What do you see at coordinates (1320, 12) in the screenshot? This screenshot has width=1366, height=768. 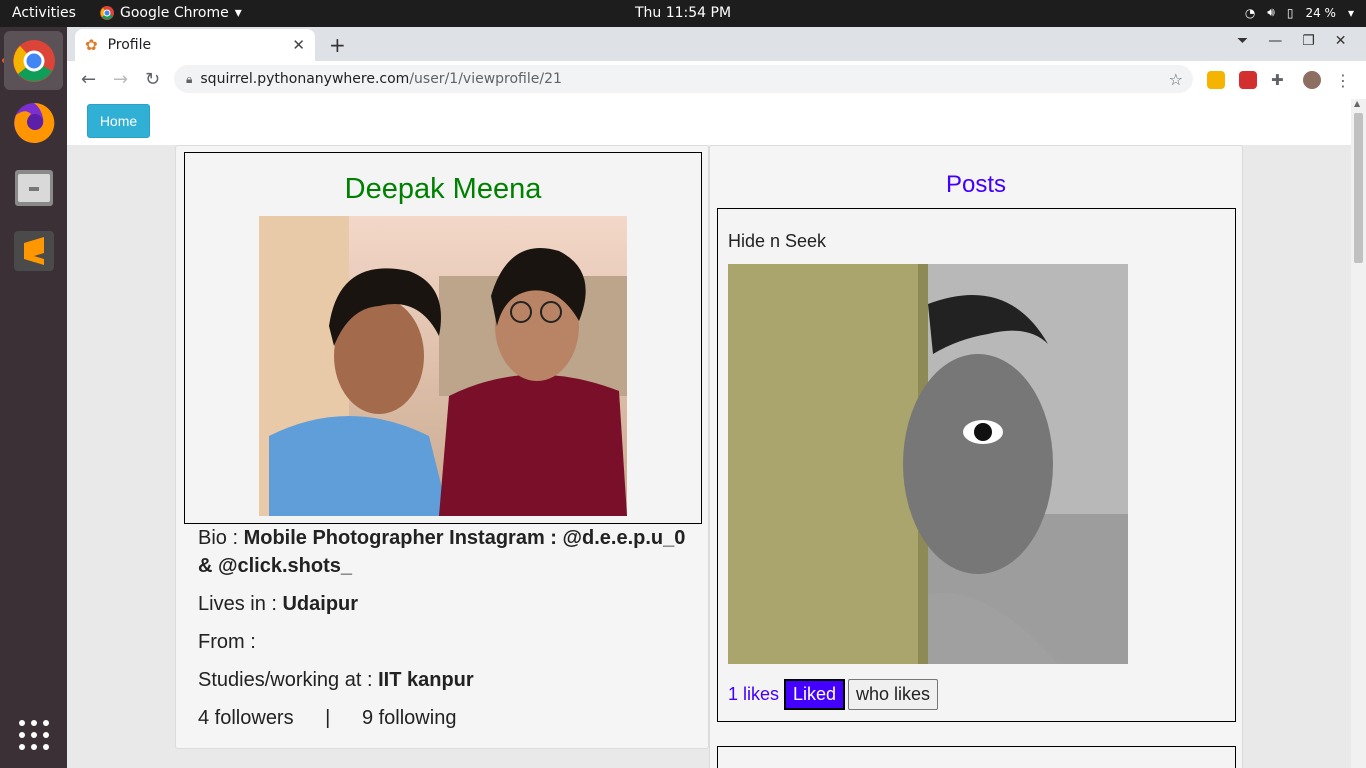 I see `battery-level: 24 %` at bounding box center [1320, 12].